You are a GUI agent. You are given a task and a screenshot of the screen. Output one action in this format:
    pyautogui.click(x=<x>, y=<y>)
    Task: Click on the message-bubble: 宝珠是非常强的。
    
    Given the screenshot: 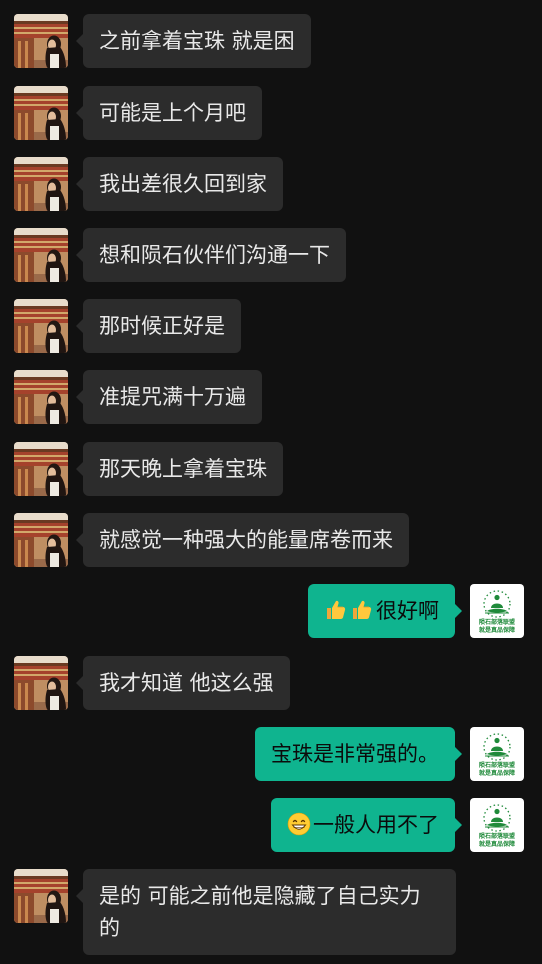 What is the action you would take?
    pyautogui.click(x=358, y=754)
    